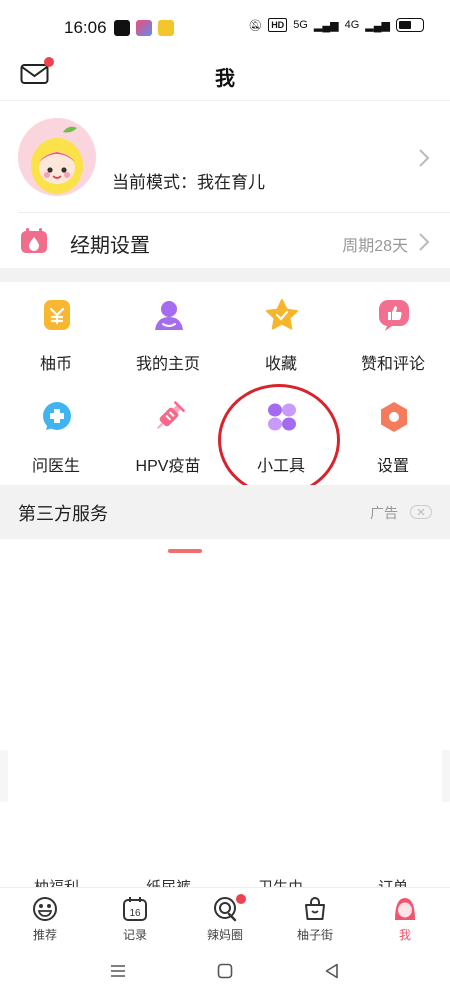  What do you see at coordinates (393, 332) in the screenshot?
I see `grid-item-likes-comments: 赞和评论` at bounding box center [393, 332].